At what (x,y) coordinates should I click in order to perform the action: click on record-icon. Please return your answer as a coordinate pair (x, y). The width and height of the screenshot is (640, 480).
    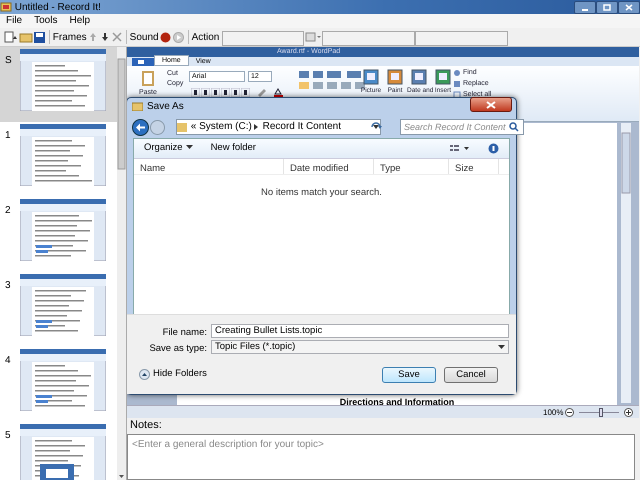
    Looking at the image, I should click on (165, 37).